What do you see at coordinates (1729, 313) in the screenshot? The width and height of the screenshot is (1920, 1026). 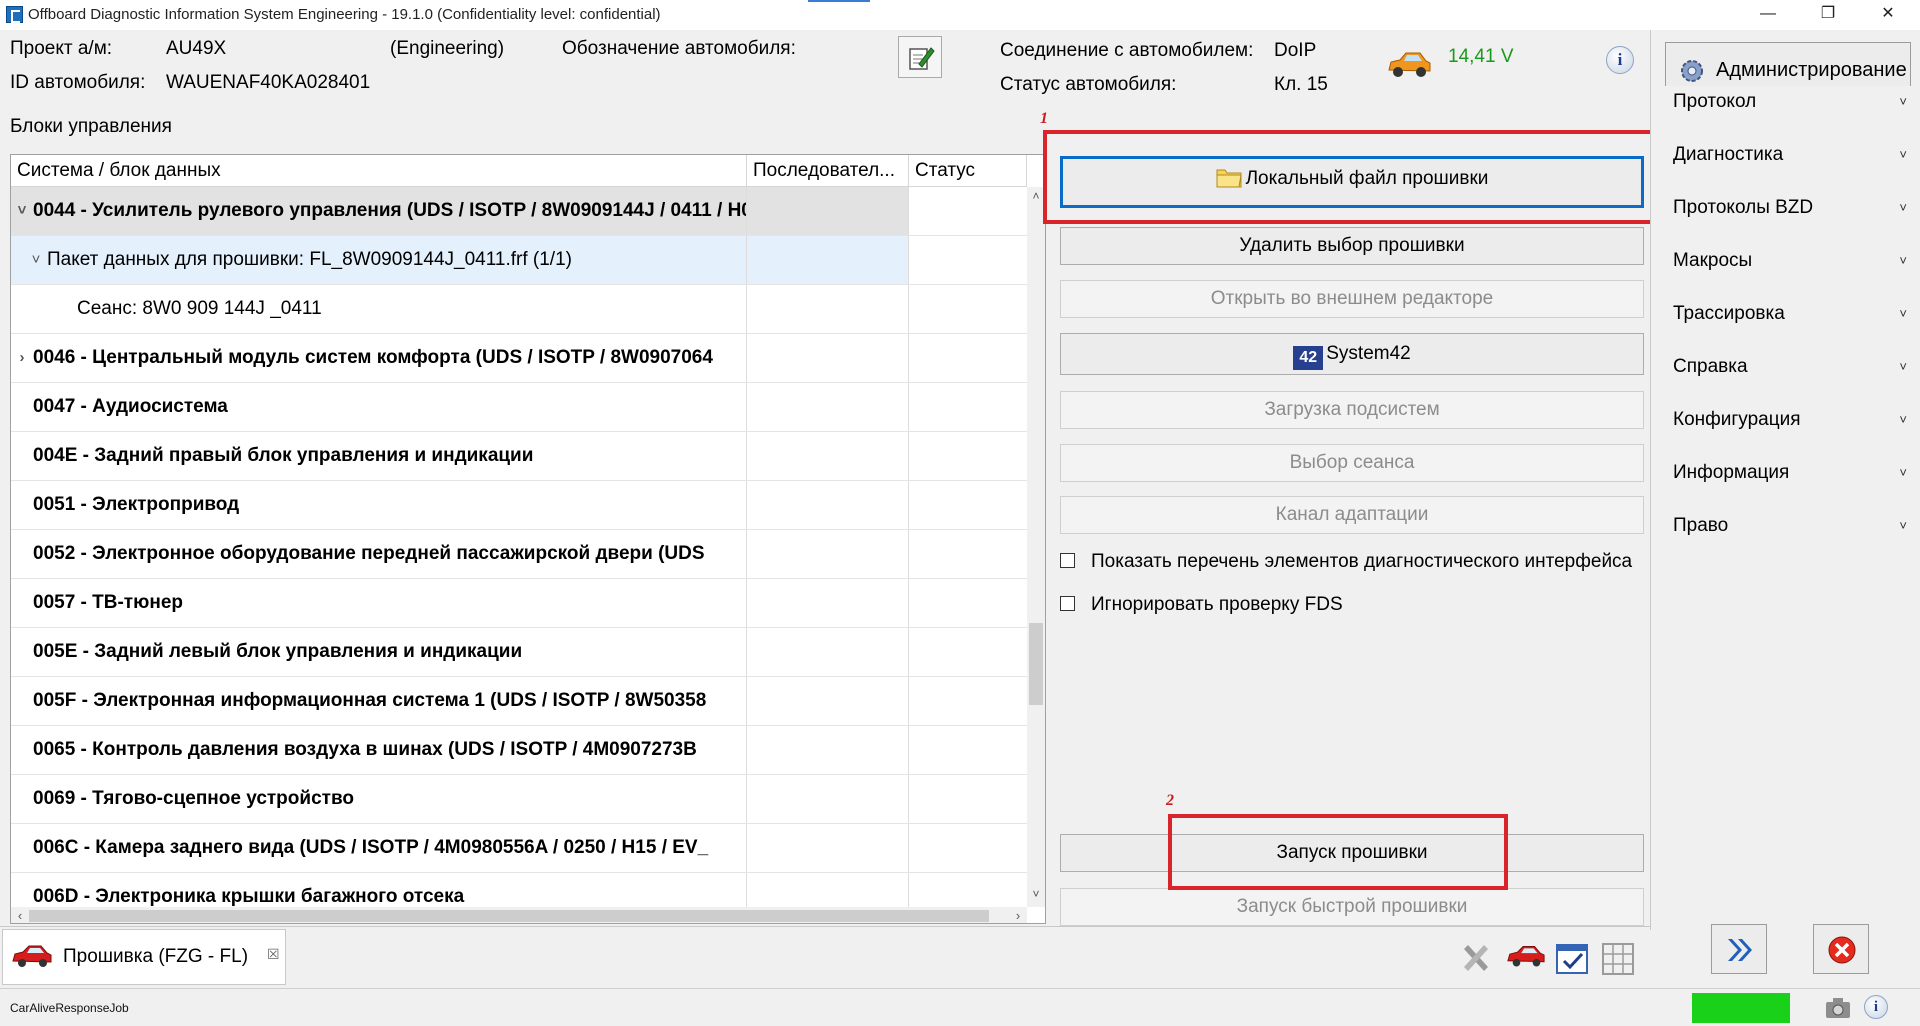 I see `sidebar-item-label: Трассировка` at bounding box center [1729, 313].